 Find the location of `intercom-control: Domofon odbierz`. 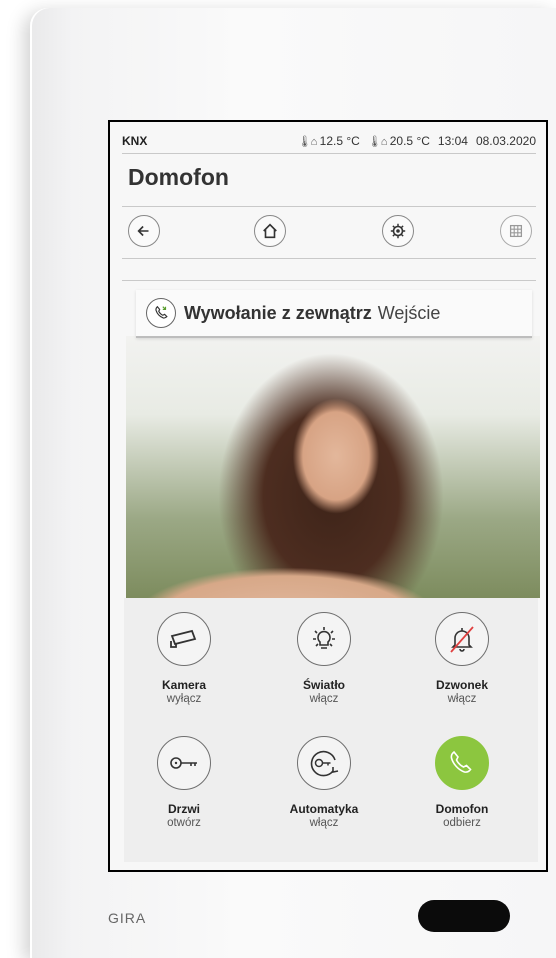

intercom-control: Domofon odbierz is located at coordinates (462, 782).